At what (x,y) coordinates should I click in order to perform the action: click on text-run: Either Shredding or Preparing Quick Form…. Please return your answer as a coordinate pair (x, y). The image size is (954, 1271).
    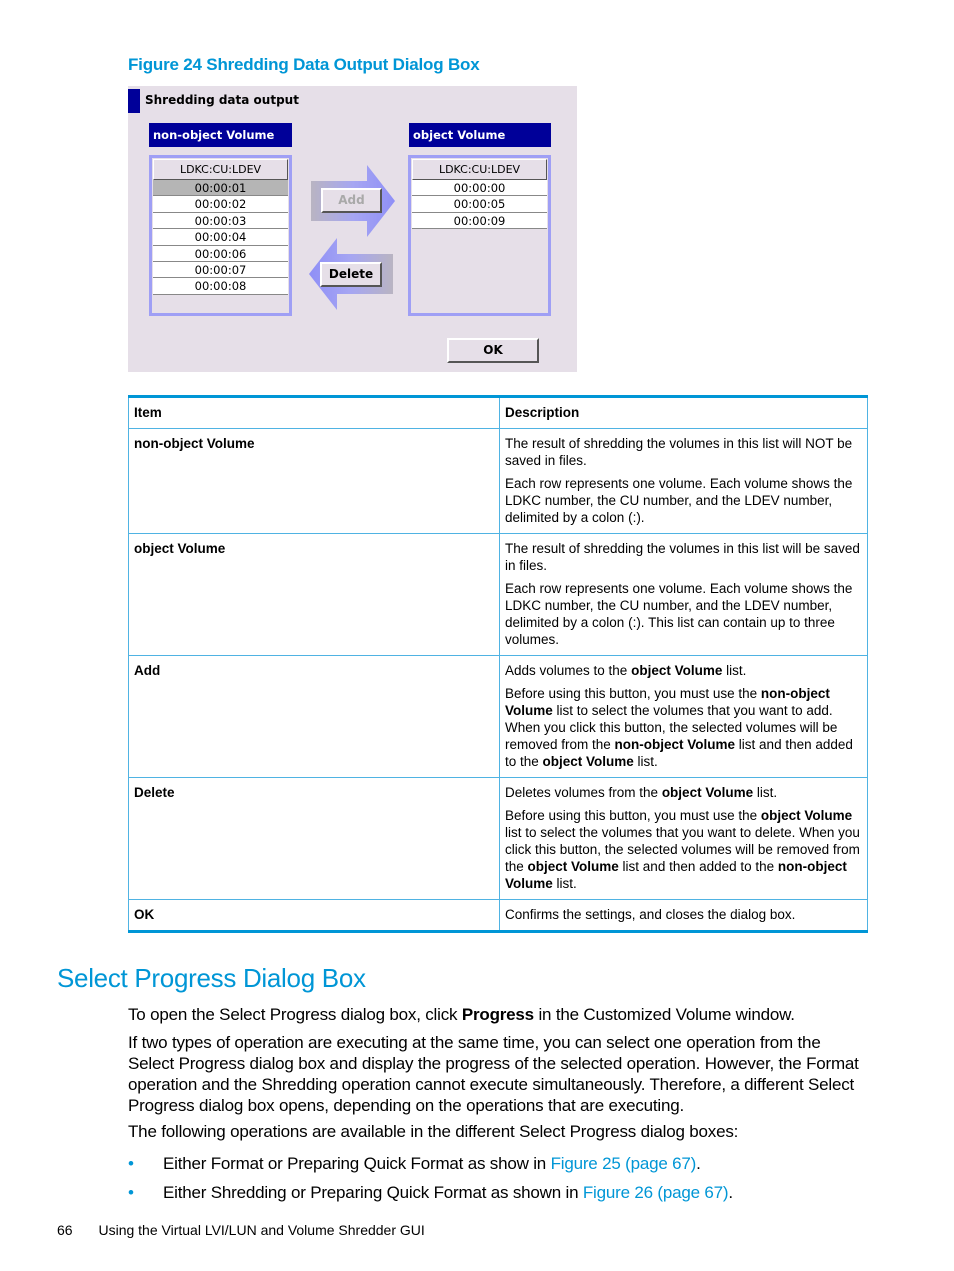
    Looking at the image, I should click on (373, 1192).